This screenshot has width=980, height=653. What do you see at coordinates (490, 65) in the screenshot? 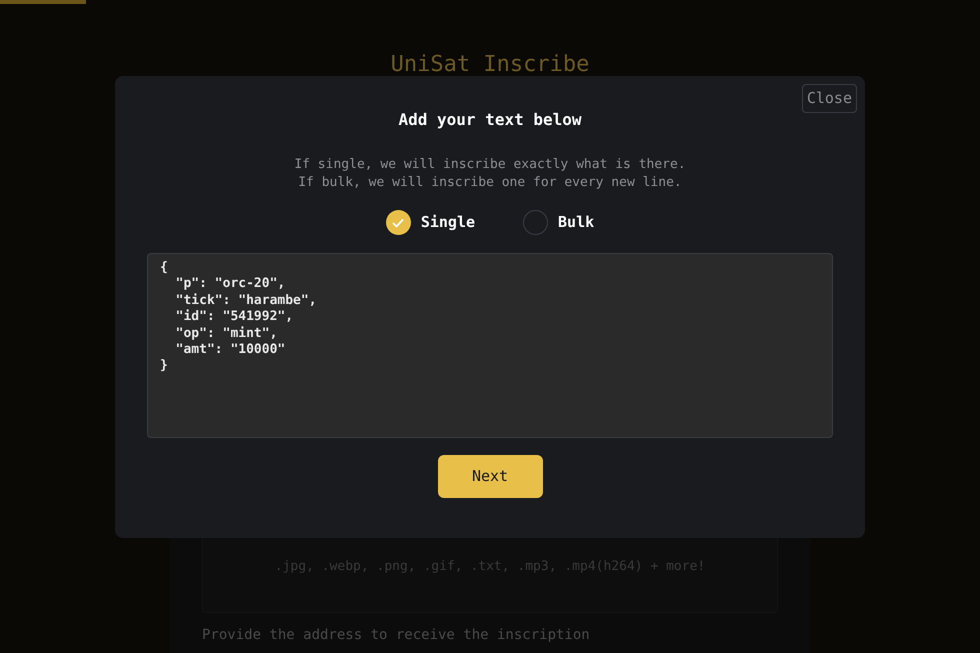
I see `page-title: UniSat Inscribe` at bounding box center [490, 65].